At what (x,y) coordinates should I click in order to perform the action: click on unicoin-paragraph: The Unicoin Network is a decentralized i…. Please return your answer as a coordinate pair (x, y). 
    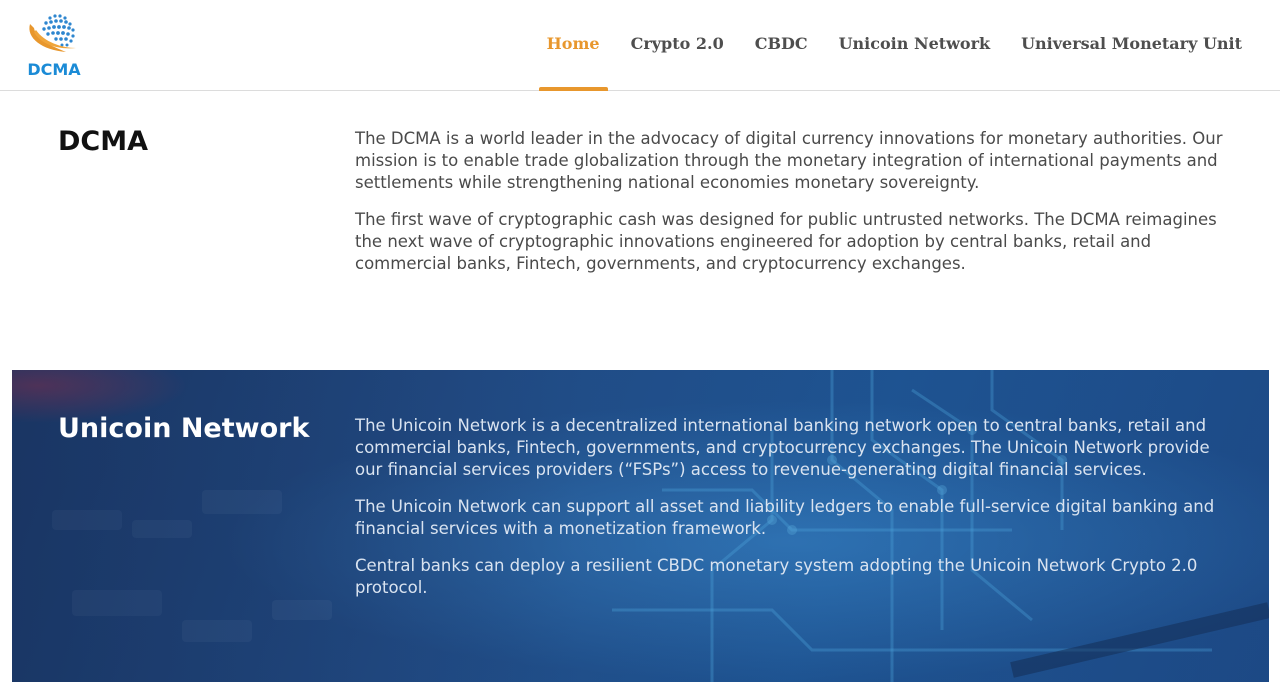
    Looking at the image, I should click on (782, 447).